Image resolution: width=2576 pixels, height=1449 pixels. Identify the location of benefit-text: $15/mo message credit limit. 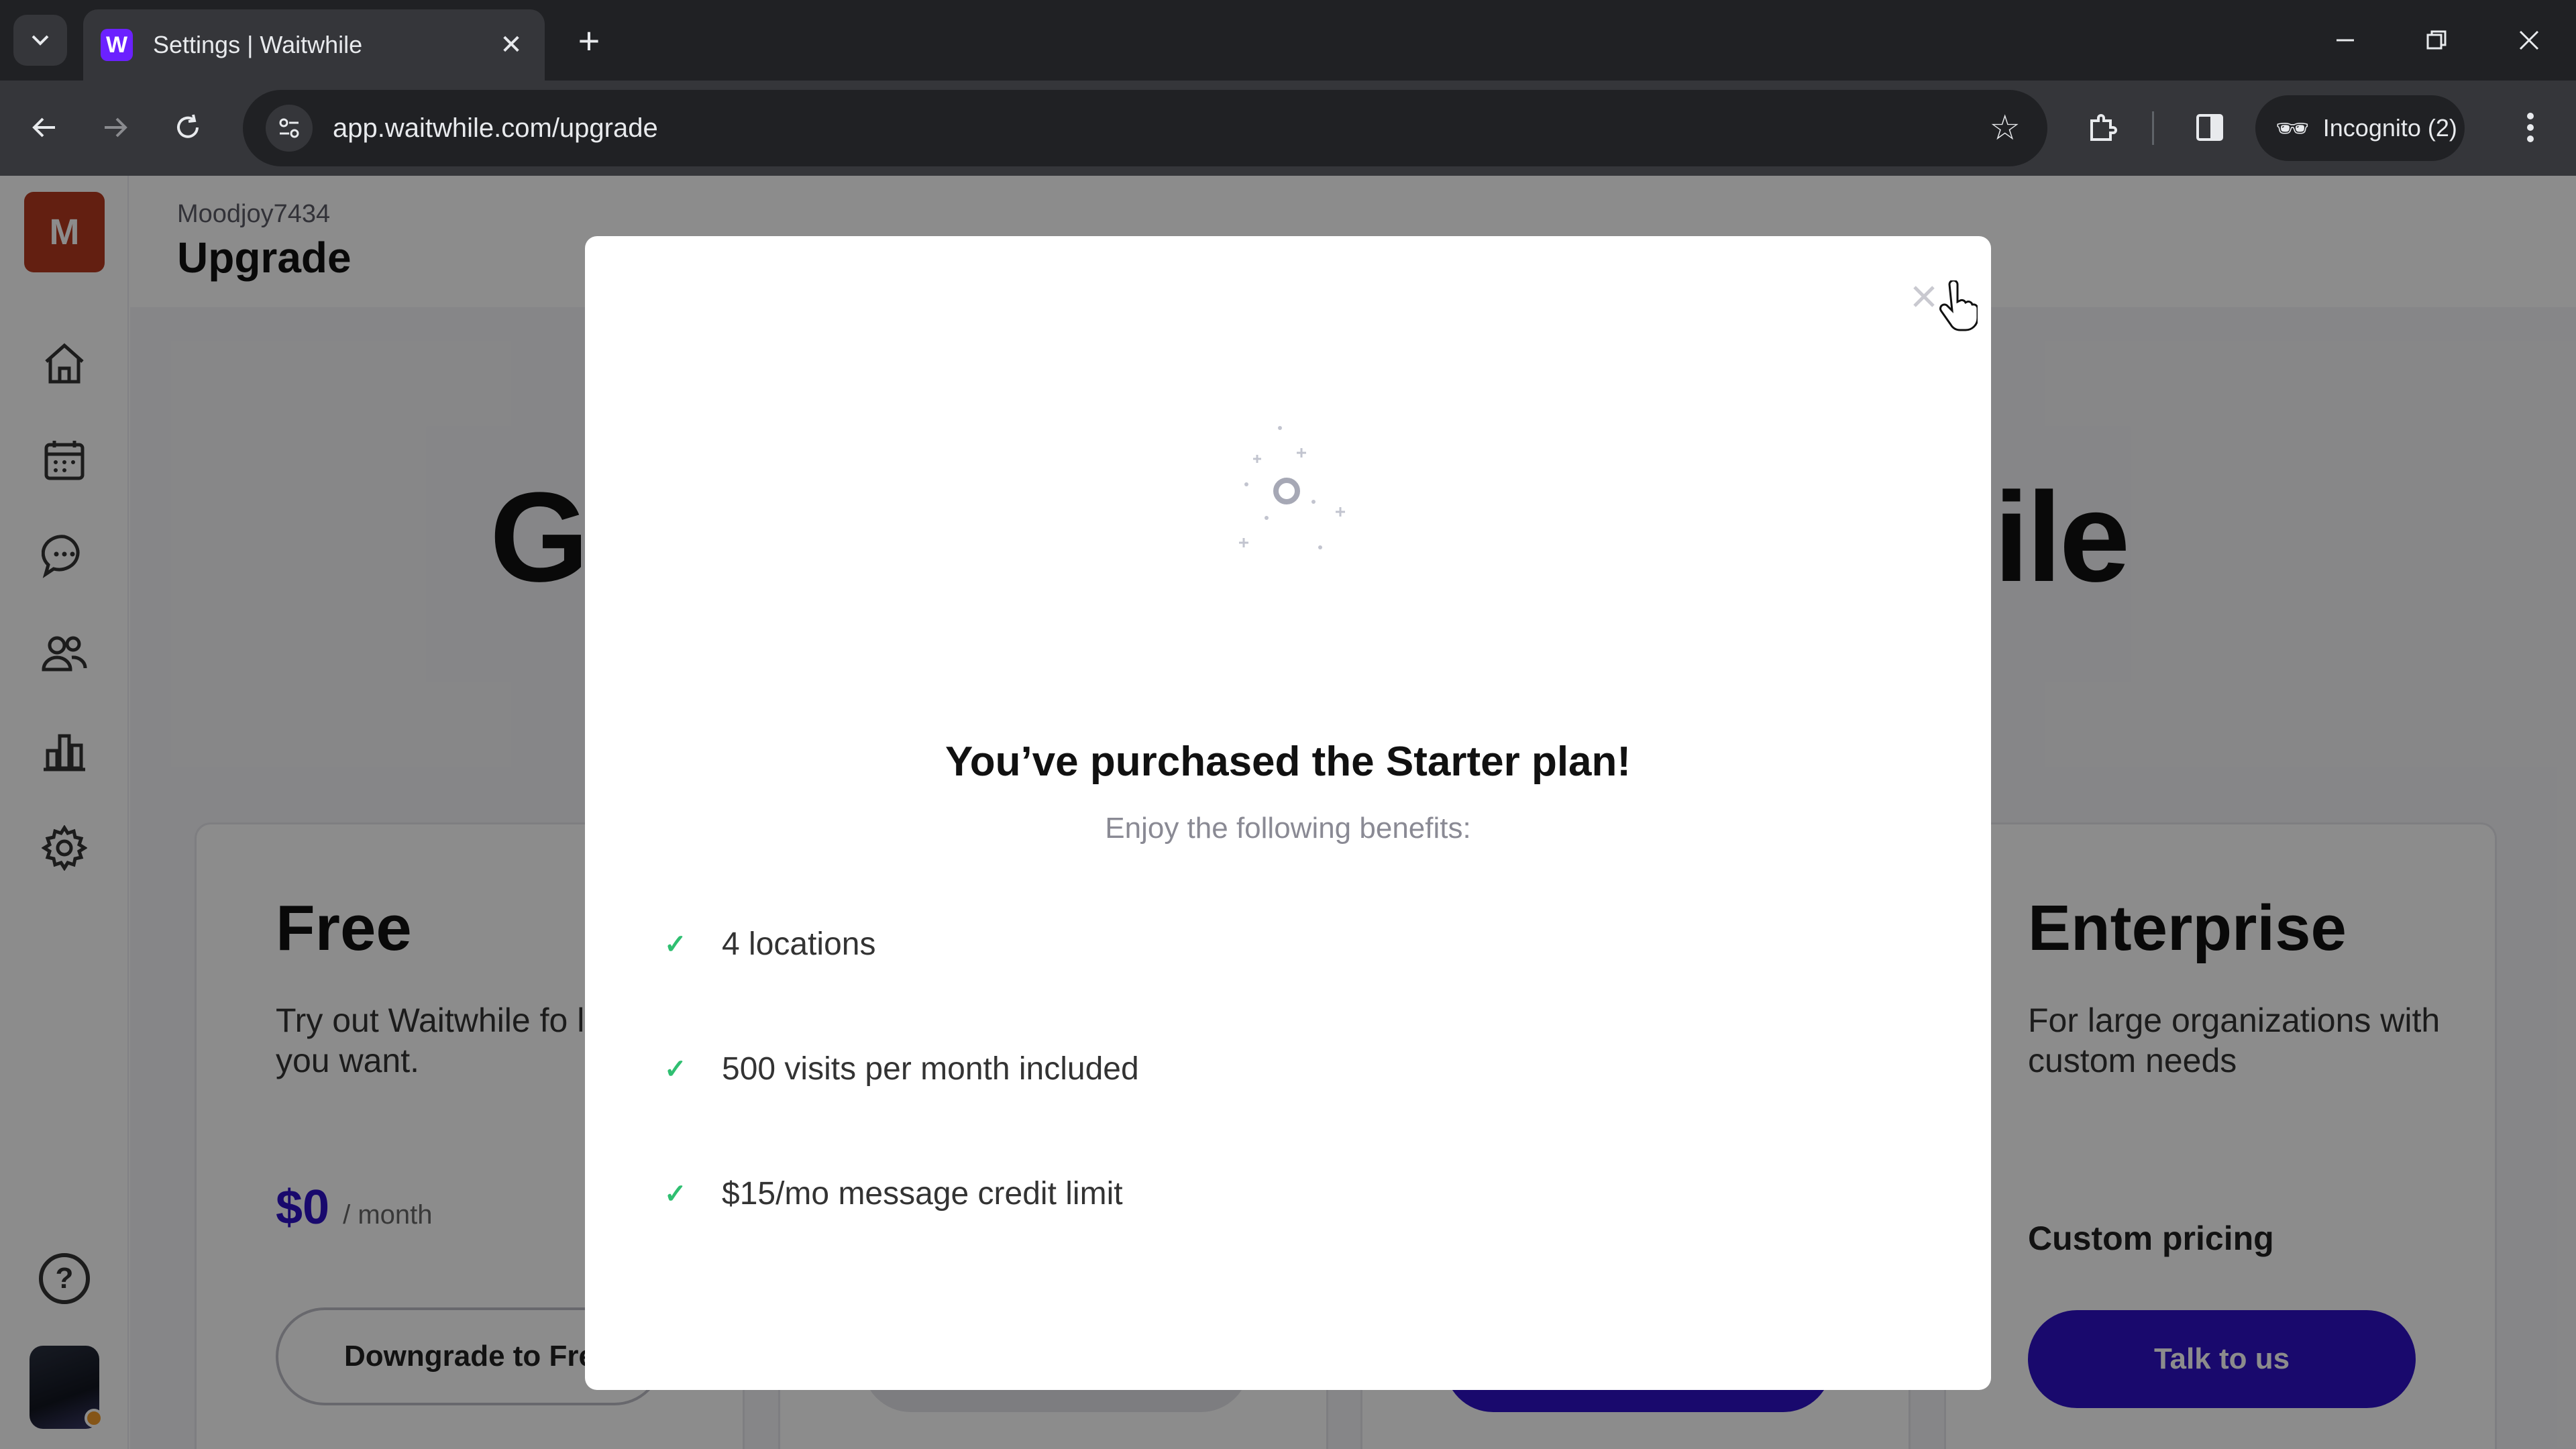
(922, 1194).